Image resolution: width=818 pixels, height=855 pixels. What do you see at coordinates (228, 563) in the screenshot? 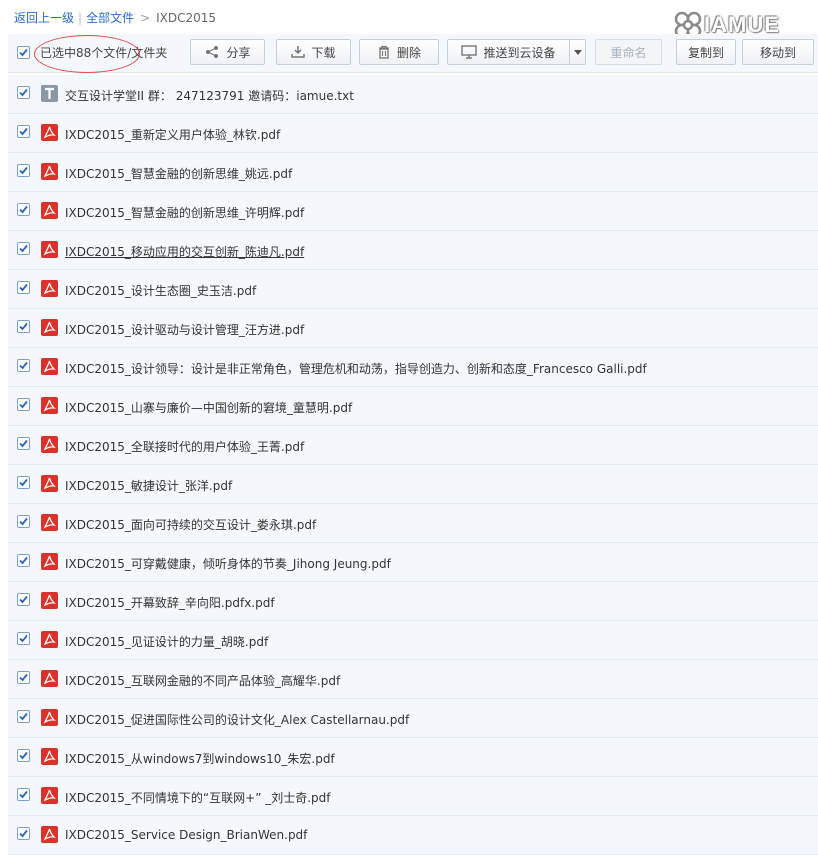
I see `file-name: IXDC2015_可穿戴健康，倾听身体的节奏_Jihong Jeung.pdf` at bounding box center [228, 563].